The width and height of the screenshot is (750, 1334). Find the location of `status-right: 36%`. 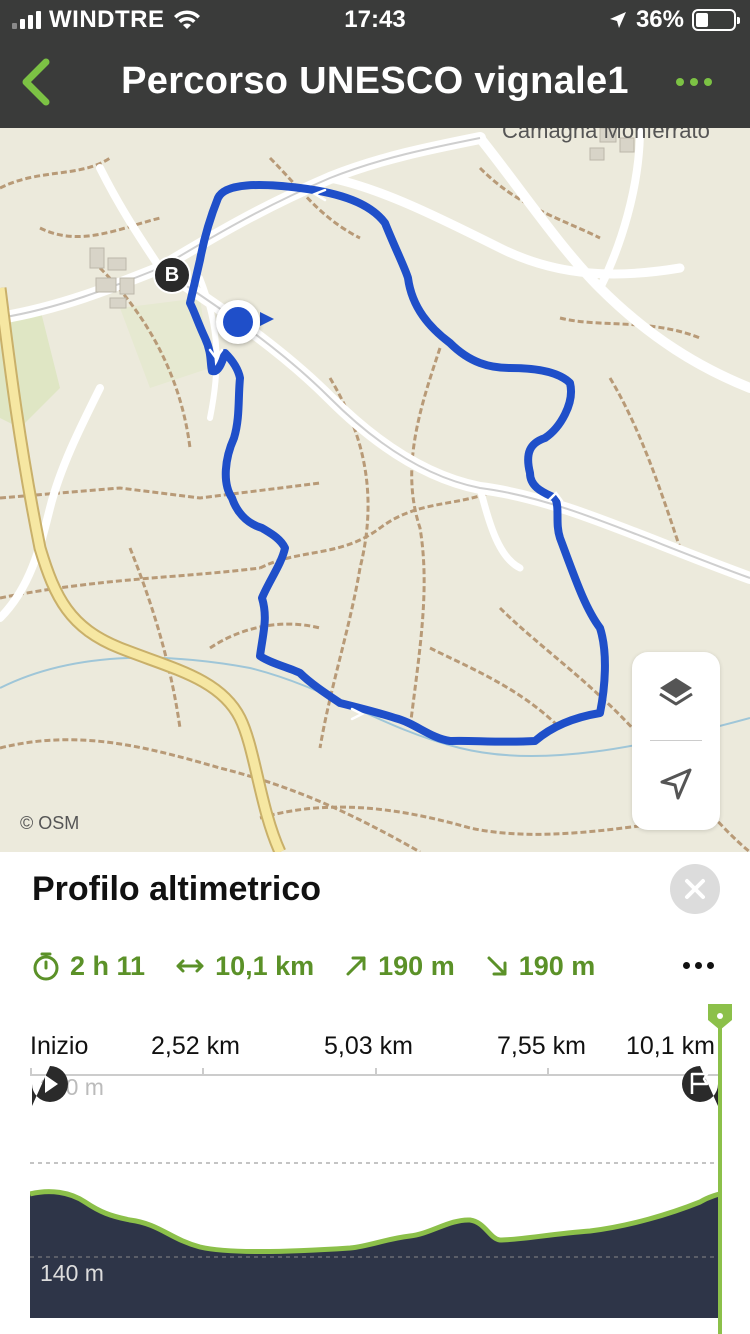

status-right: 36% is located at coordinates (674, 20).